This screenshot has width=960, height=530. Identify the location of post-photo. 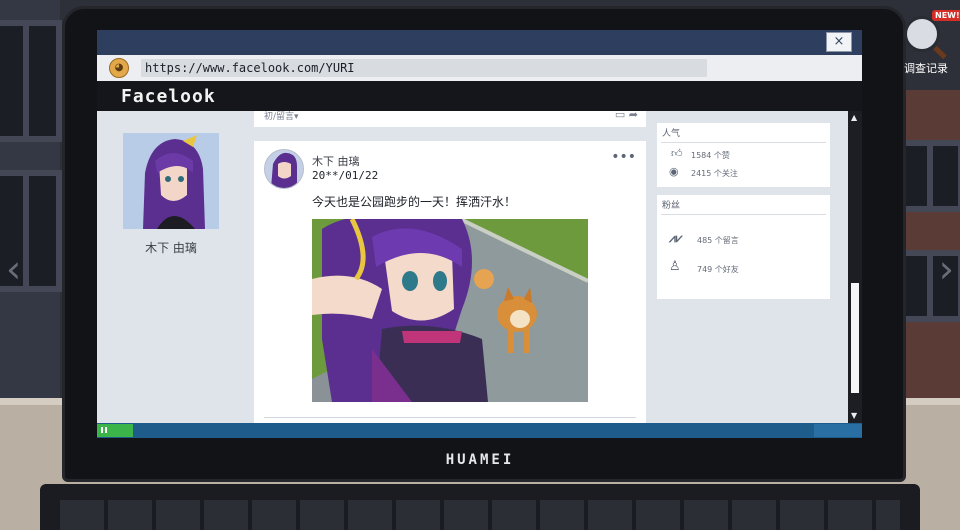
(450, 310).